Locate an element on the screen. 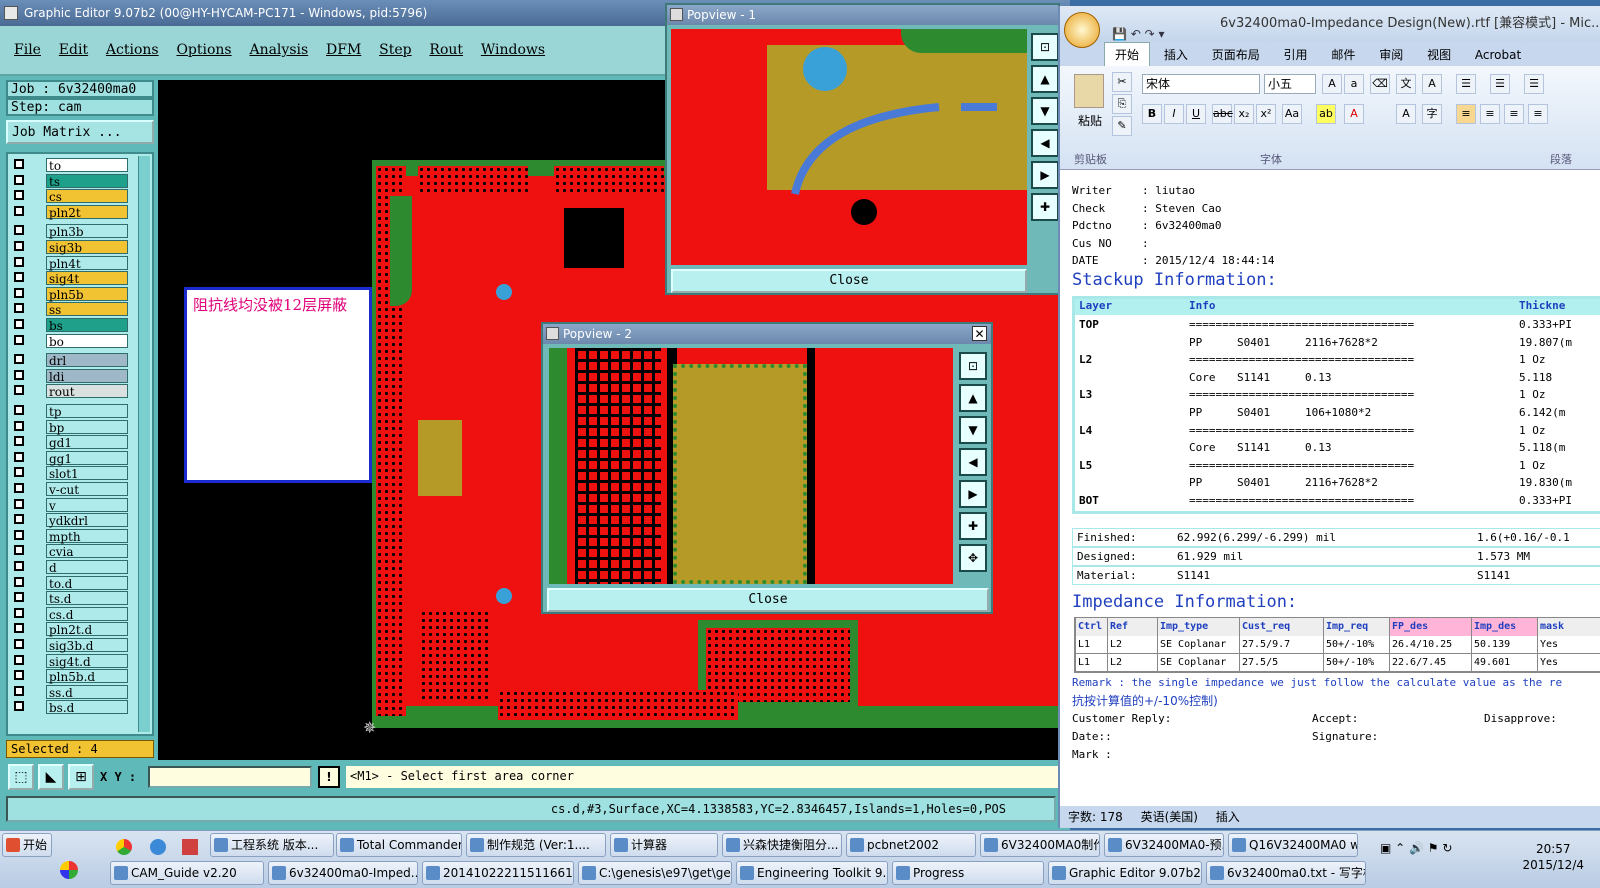 The image size is (1600, 888). tab-acrobat: Acrobat is located at coordinates (1498, 55).